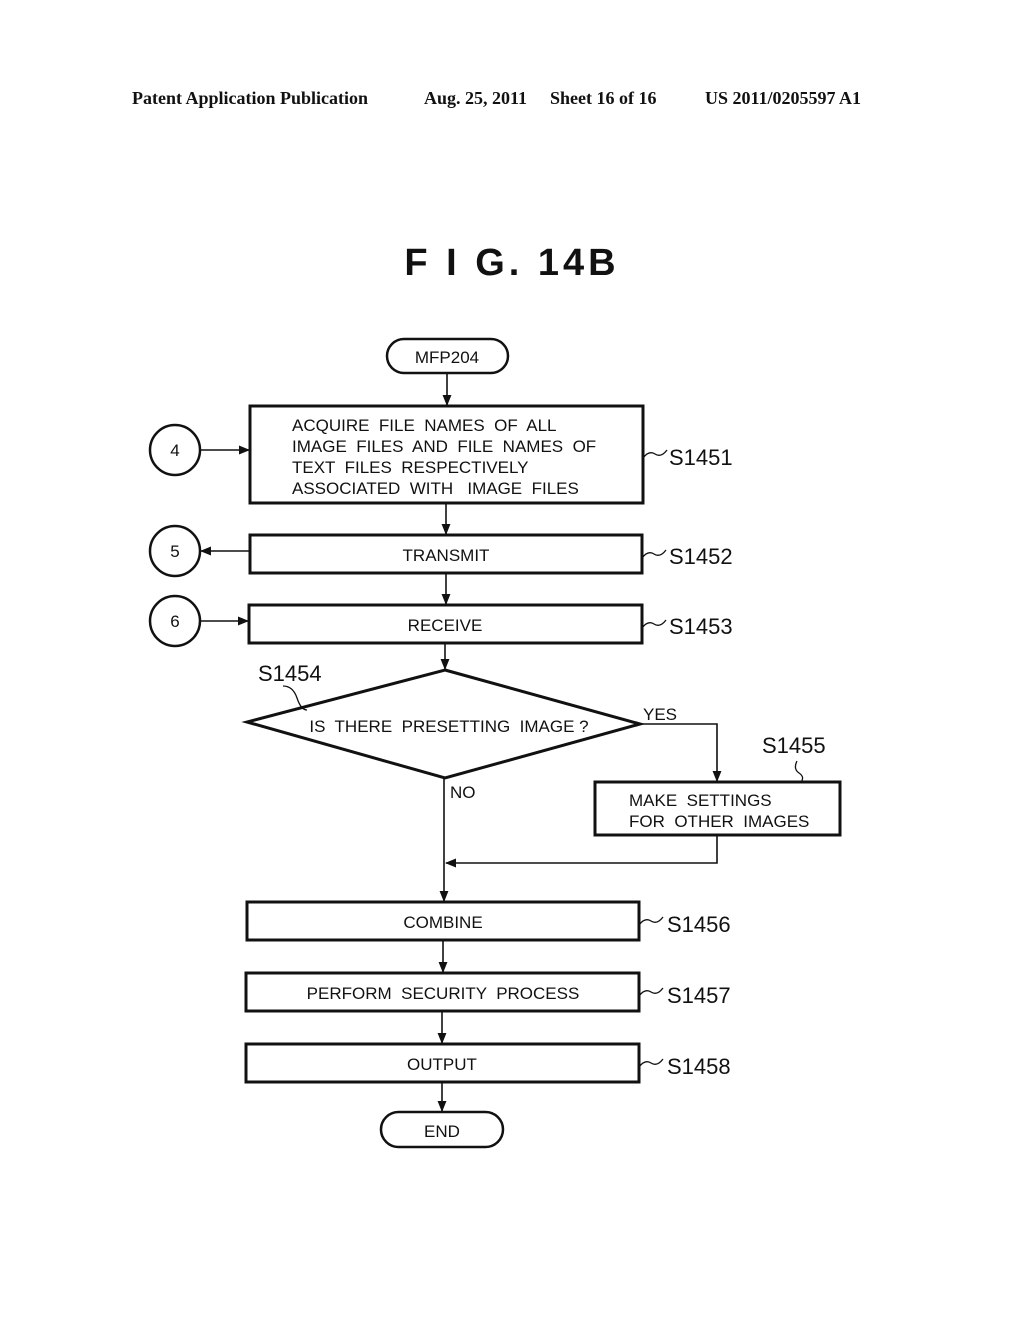 This screenshot has height=1320, width=1024. Describe the element at coordinates (174, 450) in the screenshot. I see `connector-4-label: 4` at that location.